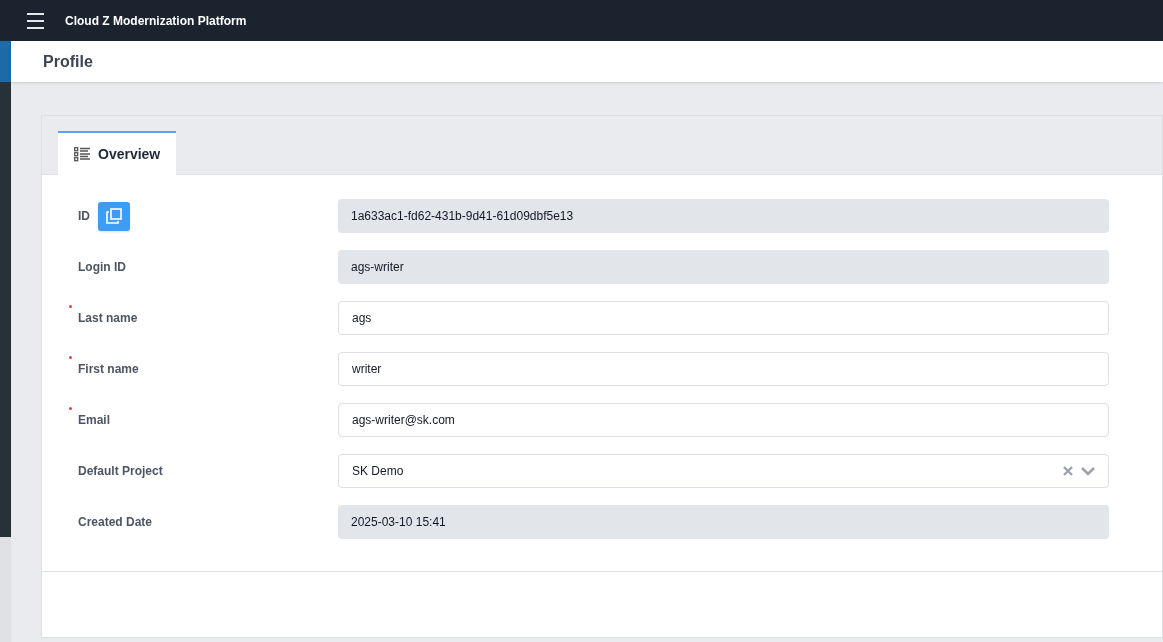 Image resolution: width=1163 pixels, height=642 pixels. I want to click on readonly-field: 1a633ac1-fd62-431b-9d41-61d09dbf5e13, so click(723, 216).